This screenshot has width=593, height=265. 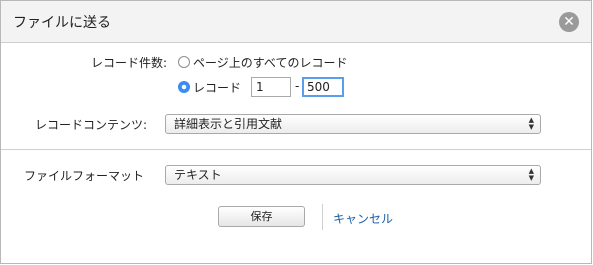 I want to click on section-divider, so click(x=296, y=149).